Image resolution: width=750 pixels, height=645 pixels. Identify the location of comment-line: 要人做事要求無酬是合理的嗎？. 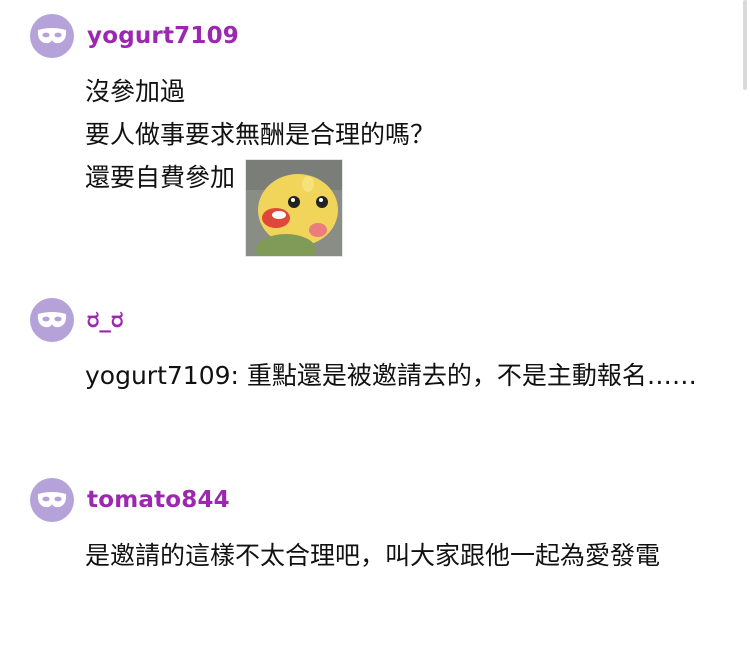
(260, 134).